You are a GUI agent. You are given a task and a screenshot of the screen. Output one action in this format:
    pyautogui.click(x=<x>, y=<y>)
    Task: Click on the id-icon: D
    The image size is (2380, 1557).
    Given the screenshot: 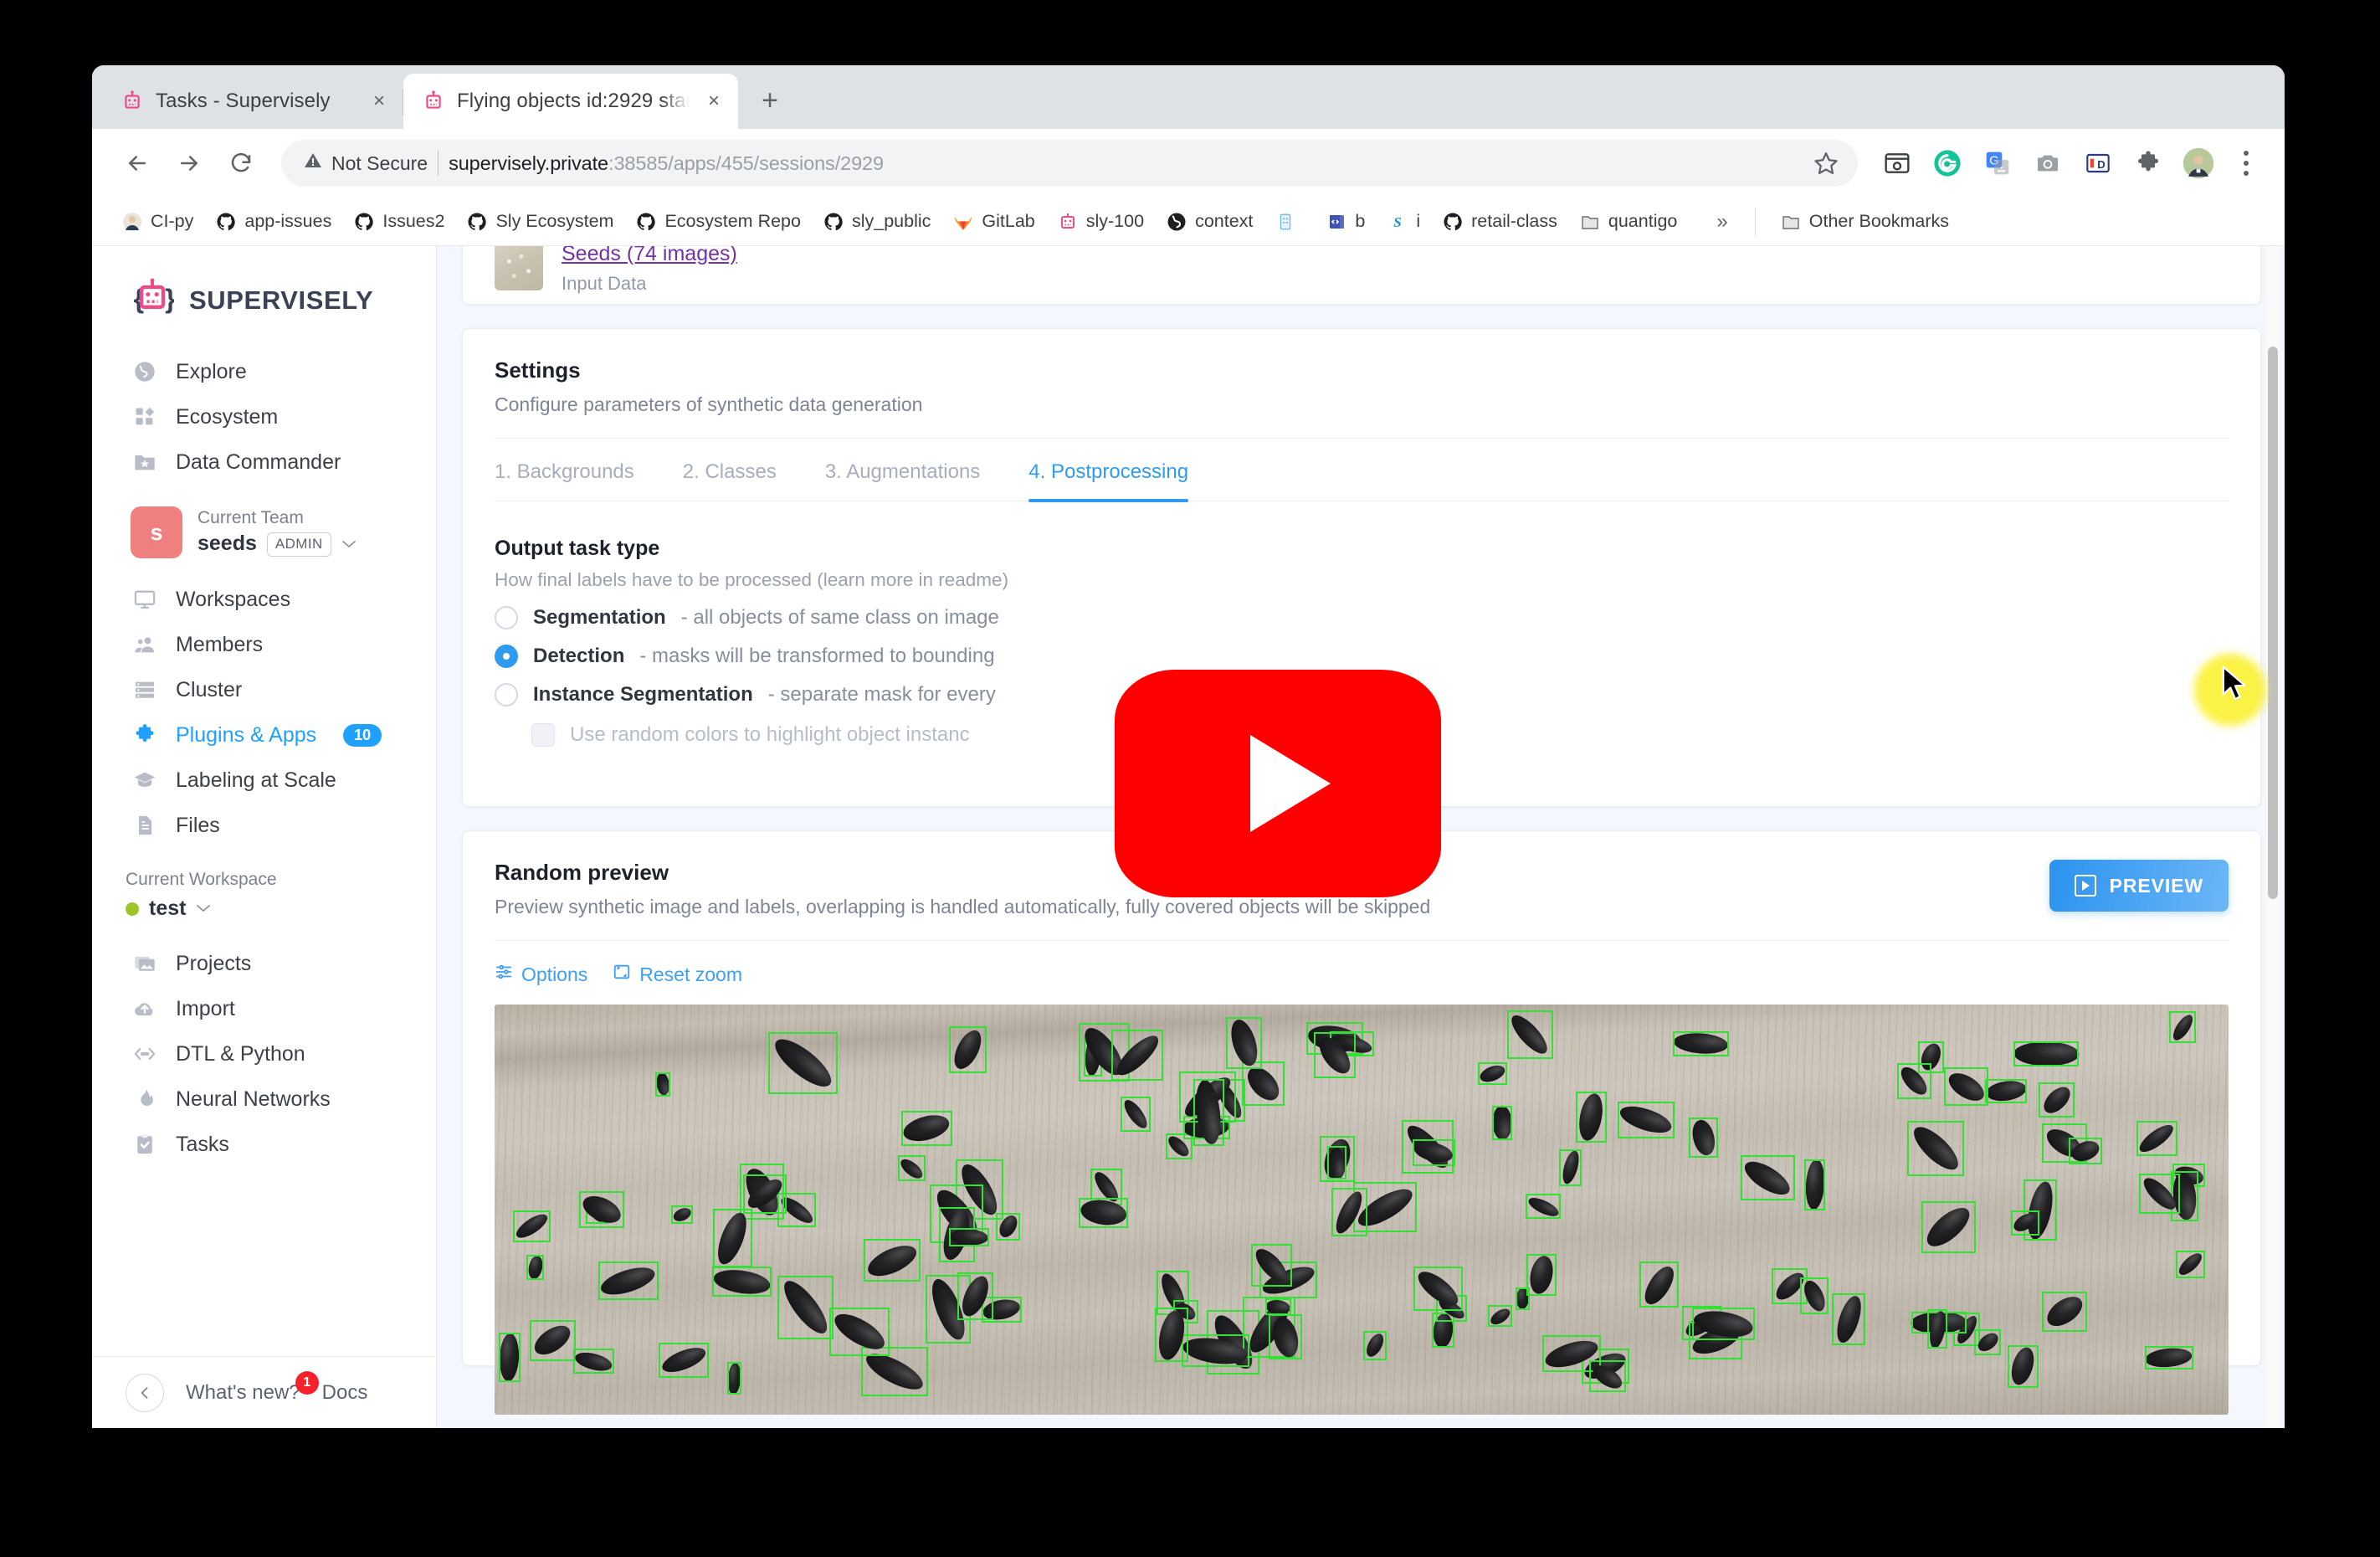 What is the action you would take?
    pyautogui.click(x=2098, y=163)
    